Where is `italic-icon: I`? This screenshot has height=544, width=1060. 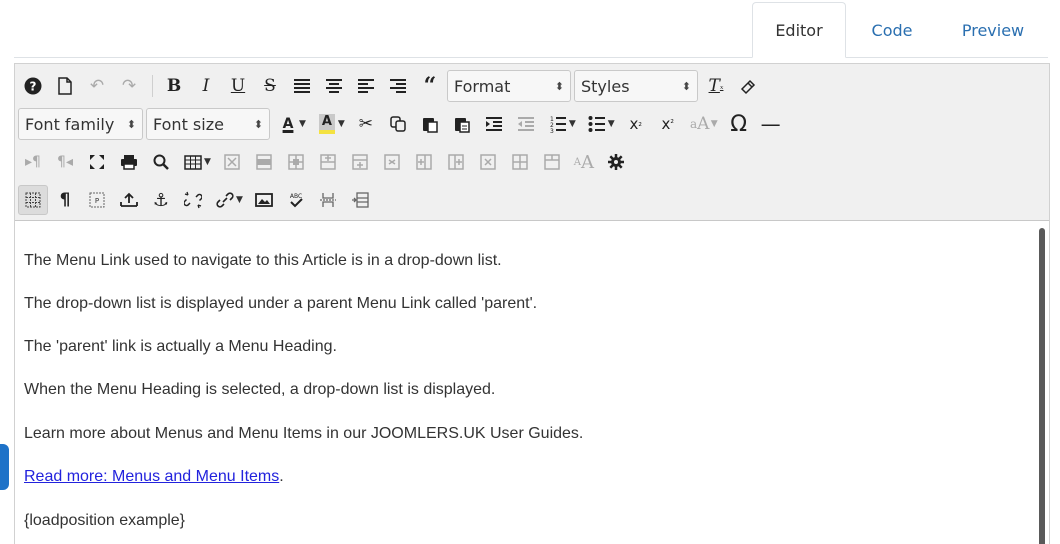 italic-icon: I is located at coordinates (206, 86).